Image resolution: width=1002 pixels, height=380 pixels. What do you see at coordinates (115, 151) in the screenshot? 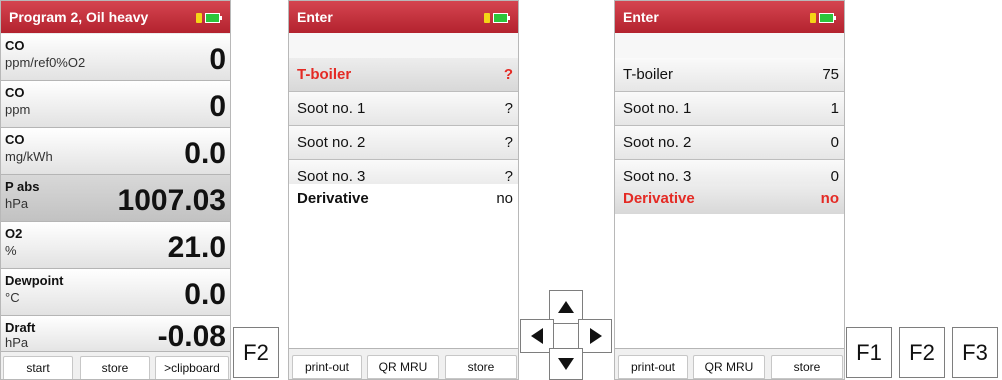
I see `measurement-row: CO mg/kWh 0.0` at bounding box center [115, 151].